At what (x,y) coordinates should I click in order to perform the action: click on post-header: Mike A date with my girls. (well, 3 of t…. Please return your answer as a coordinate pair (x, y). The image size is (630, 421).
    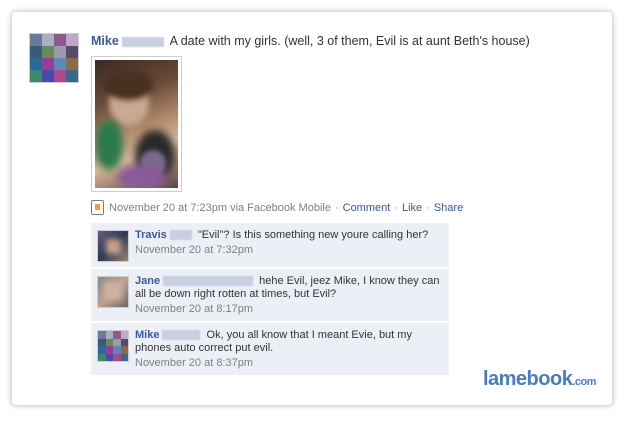
    Looking at the image, I should click on (346, 41).